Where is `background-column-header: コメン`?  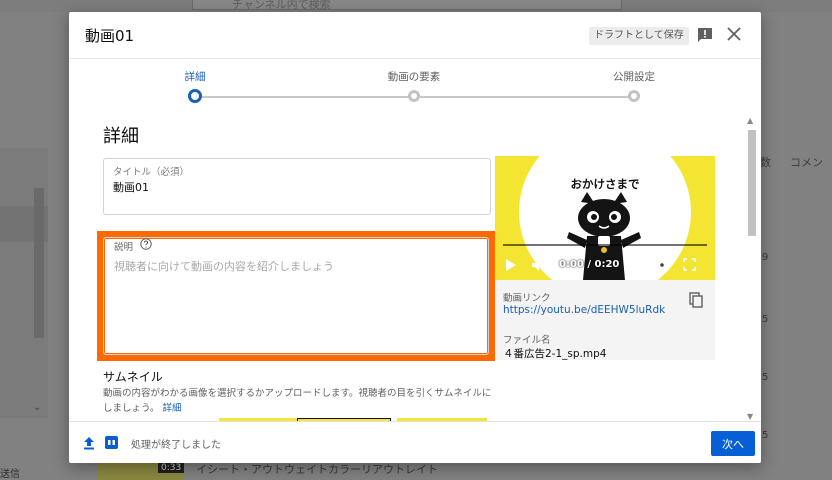
background-column-header: コメン is located at coordinates (806, 162).